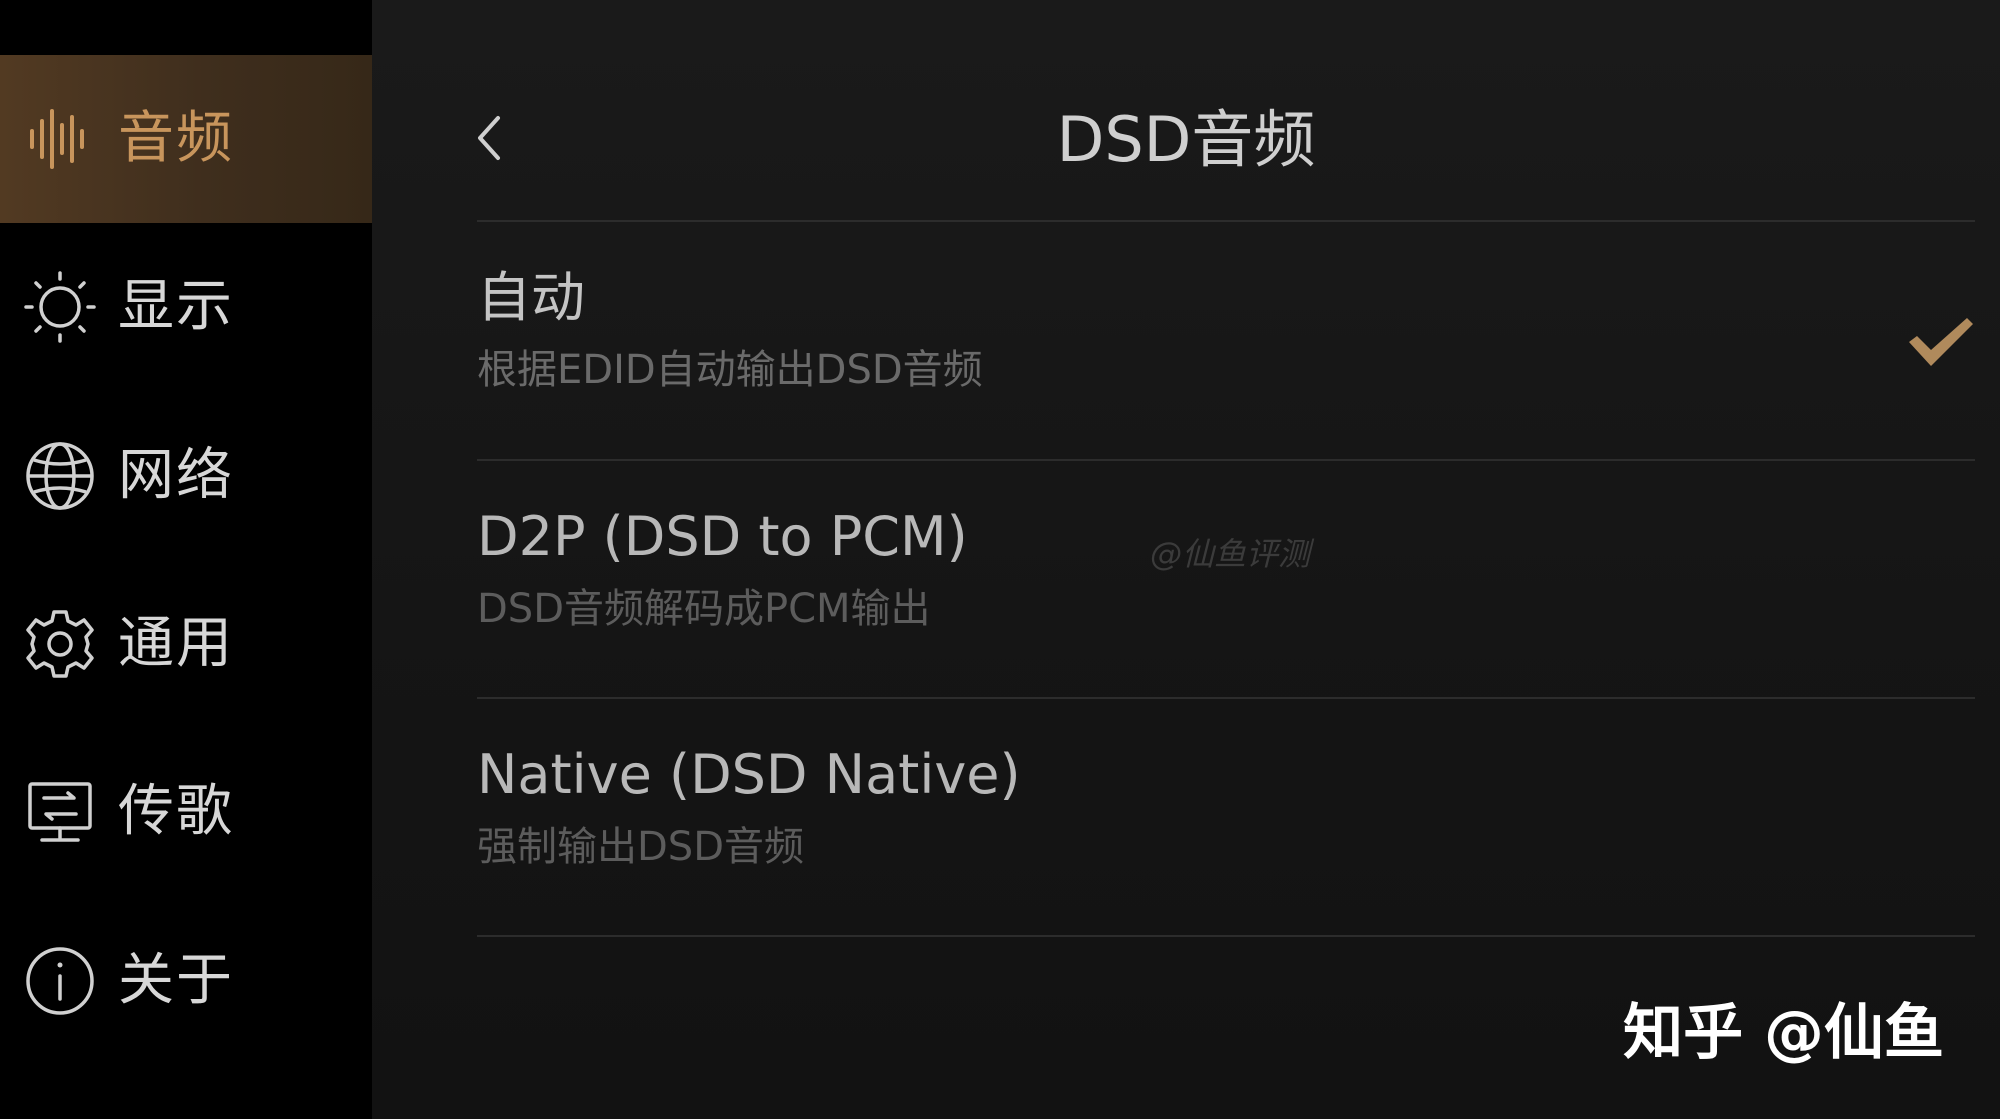  What do you see at coordinates (730, 370) in the screenshot?
I see `option-subtitle: 根据EDID自动输出DSD音频` at bounding box center [730, 370].